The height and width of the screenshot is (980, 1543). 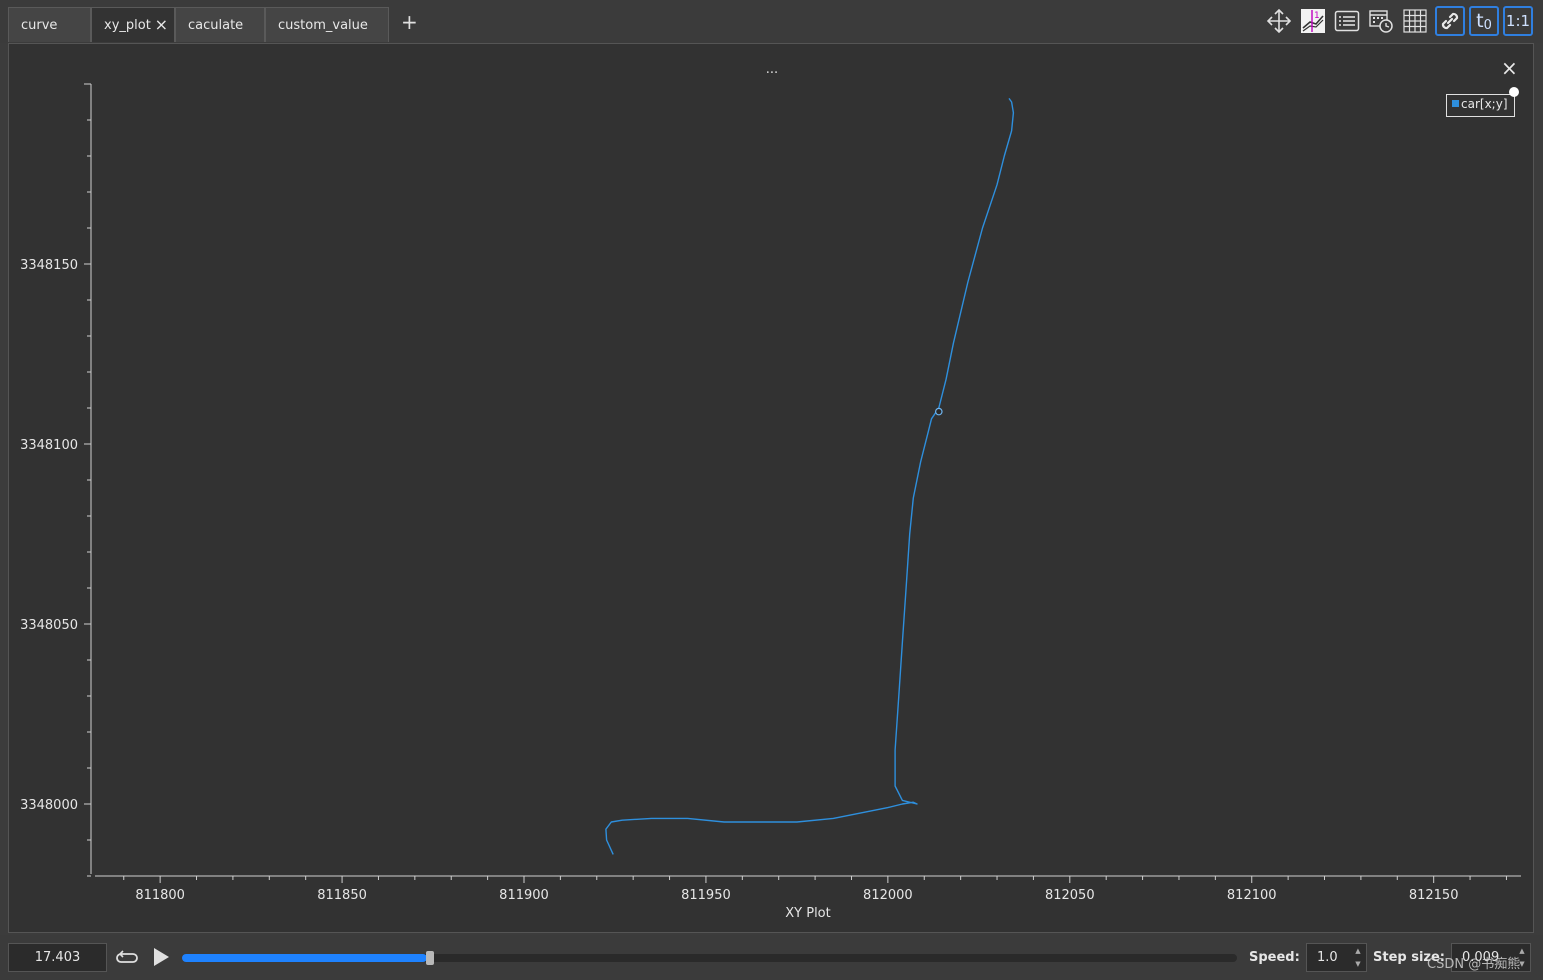 I want to click on plot-toolbar: 1 t0 1:1, so click(x=1400, y=22).